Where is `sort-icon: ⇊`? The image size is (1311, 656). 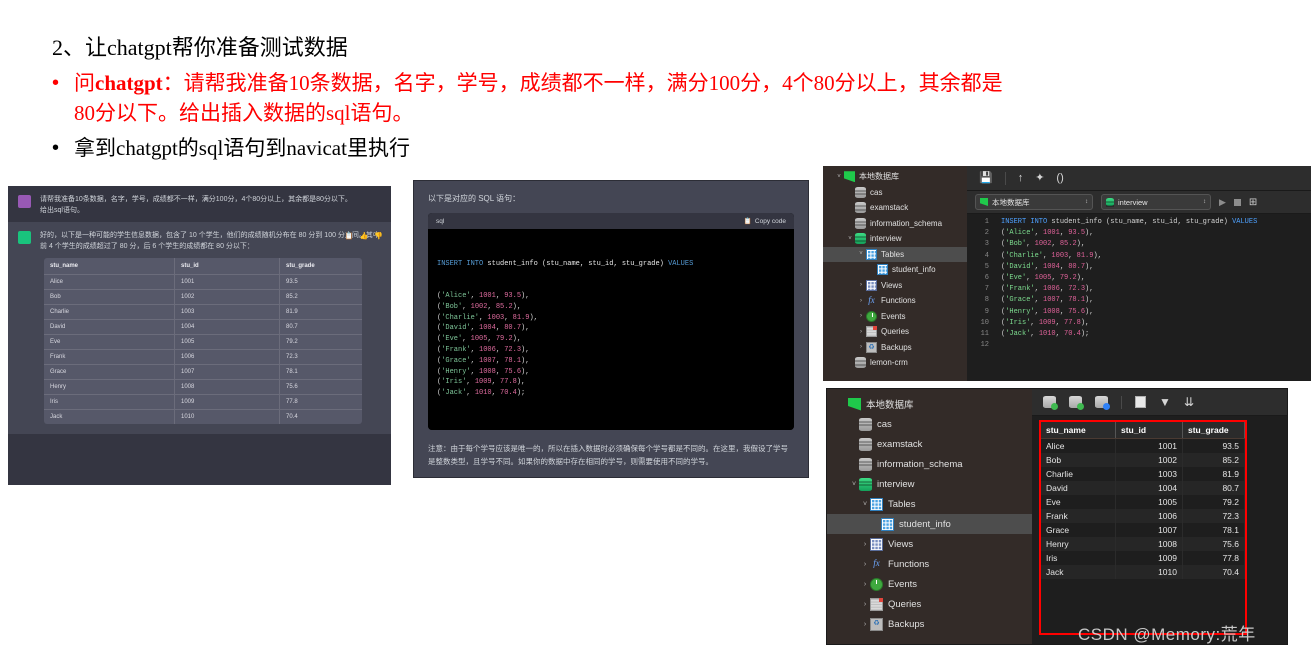
sort-icon: ⇊ is located at coordinates (1189, 402).